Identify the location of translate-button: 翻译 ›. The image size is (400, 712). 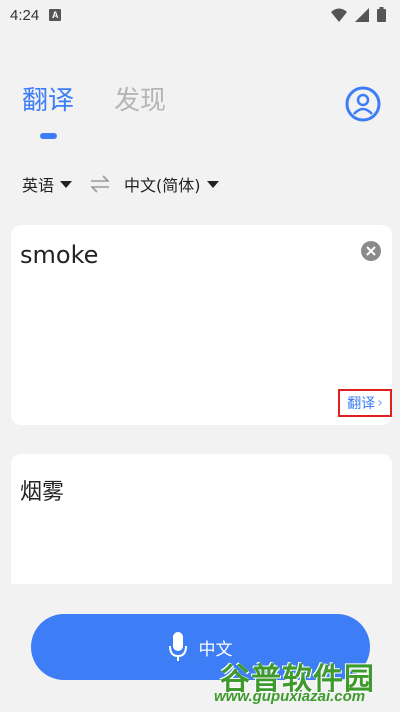
(365, 403).